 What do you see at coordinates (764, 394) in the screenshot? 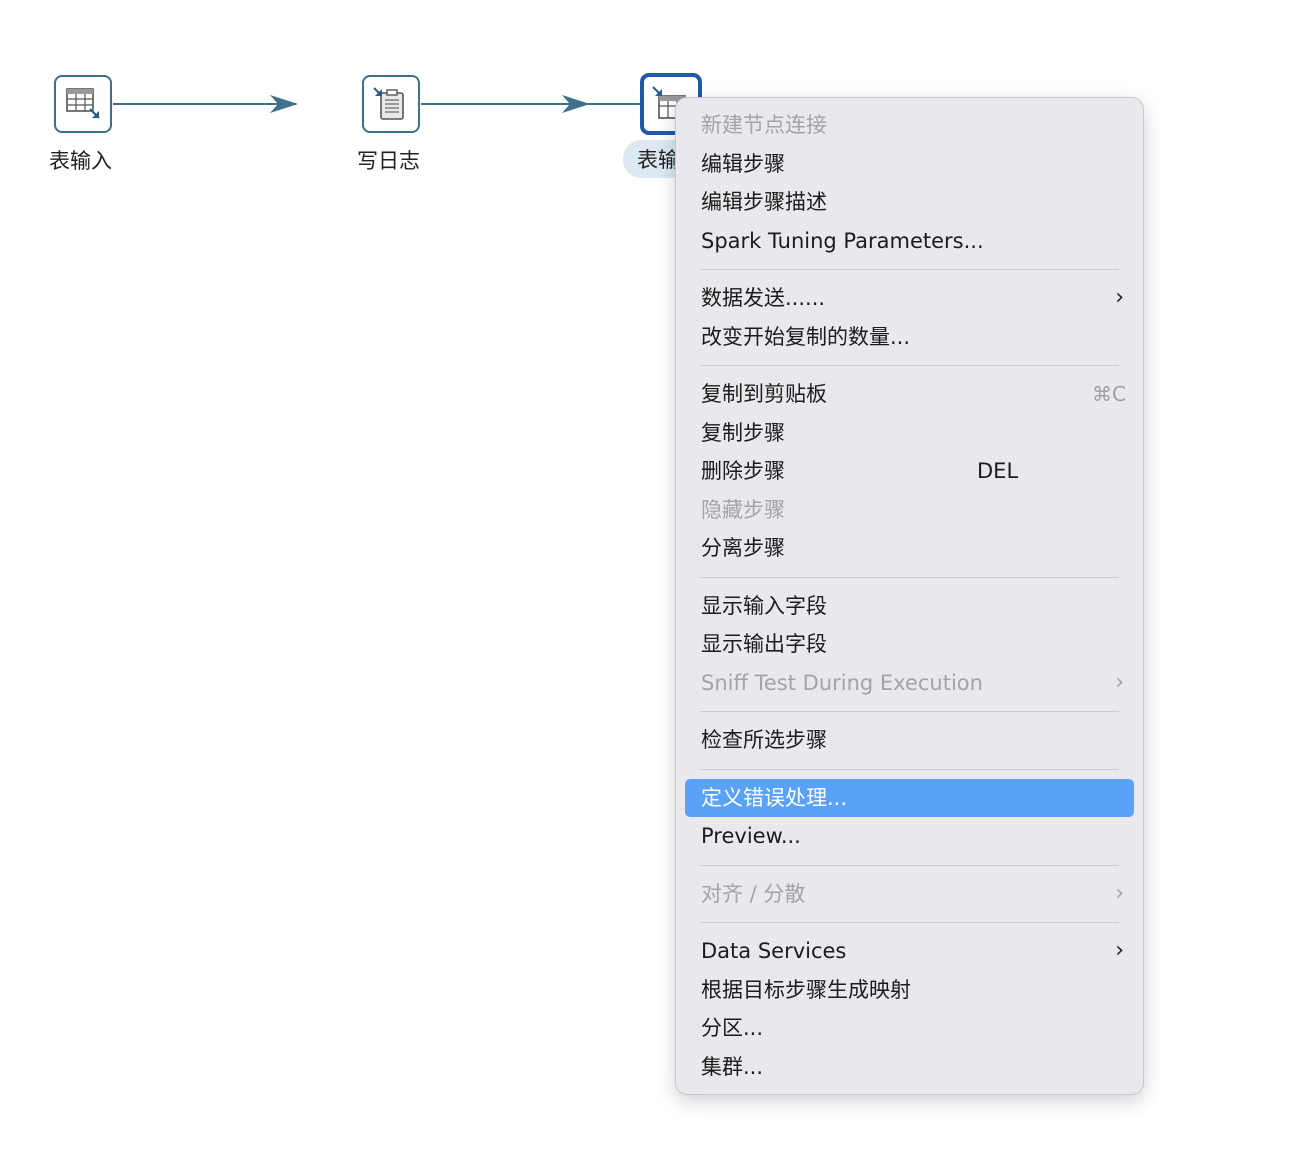
I see `menu-item-label: 复制到剪贴板` at bounding box center [764, 394].